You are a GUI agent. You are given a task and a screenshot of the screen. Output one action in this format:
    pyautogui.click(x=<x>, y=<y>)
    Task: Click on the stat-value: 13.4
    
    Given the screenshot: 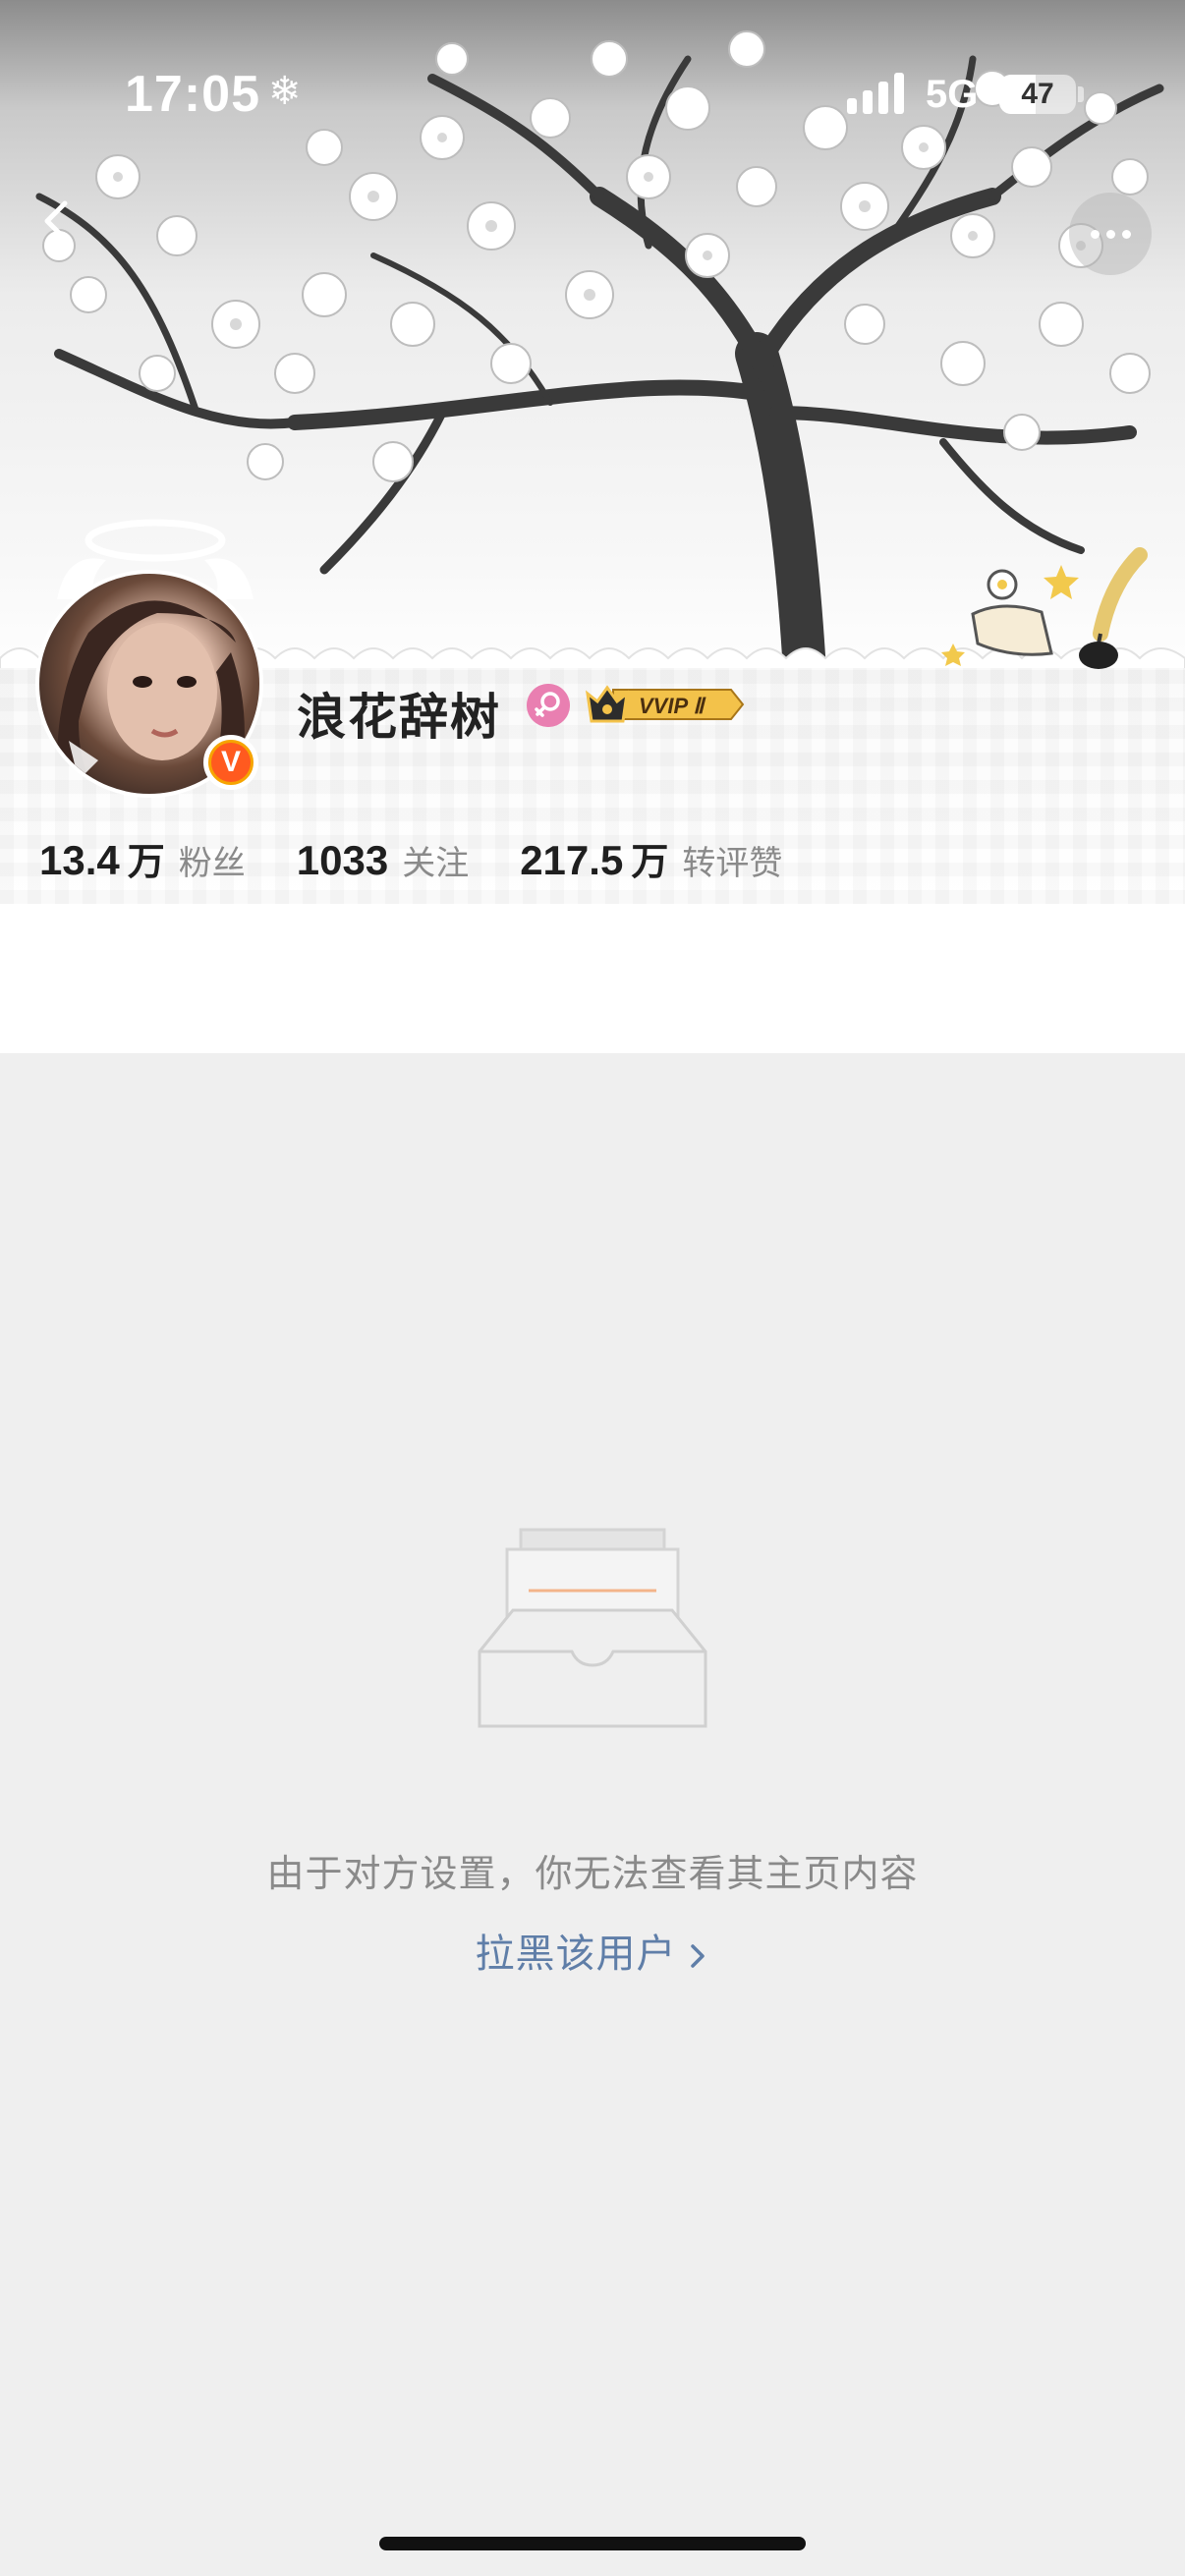 What is the action you would take?
    pyautogui.click(x=80, y=860)
    